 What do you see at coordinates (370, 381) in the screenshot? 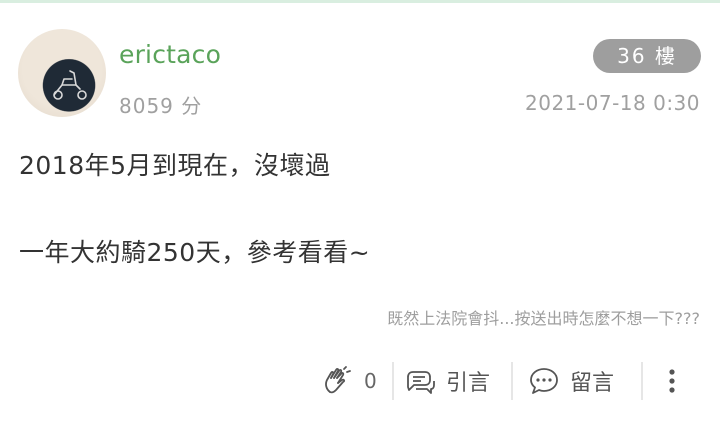
I see `like-count: 0` at bounding box center [370, 381].